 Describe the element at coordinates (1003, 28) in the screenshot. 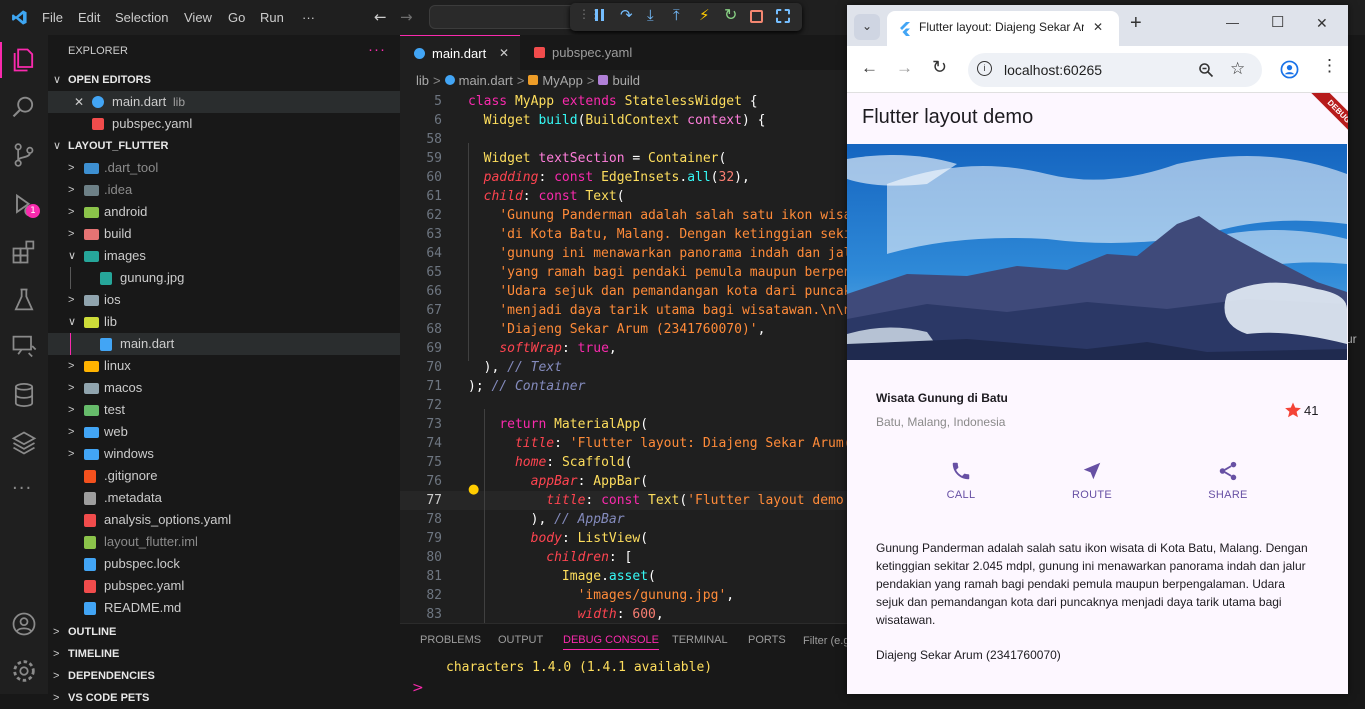

I see `browser-tab: Flutter layout: Diajeng Sekar Arum ✕` at that location.